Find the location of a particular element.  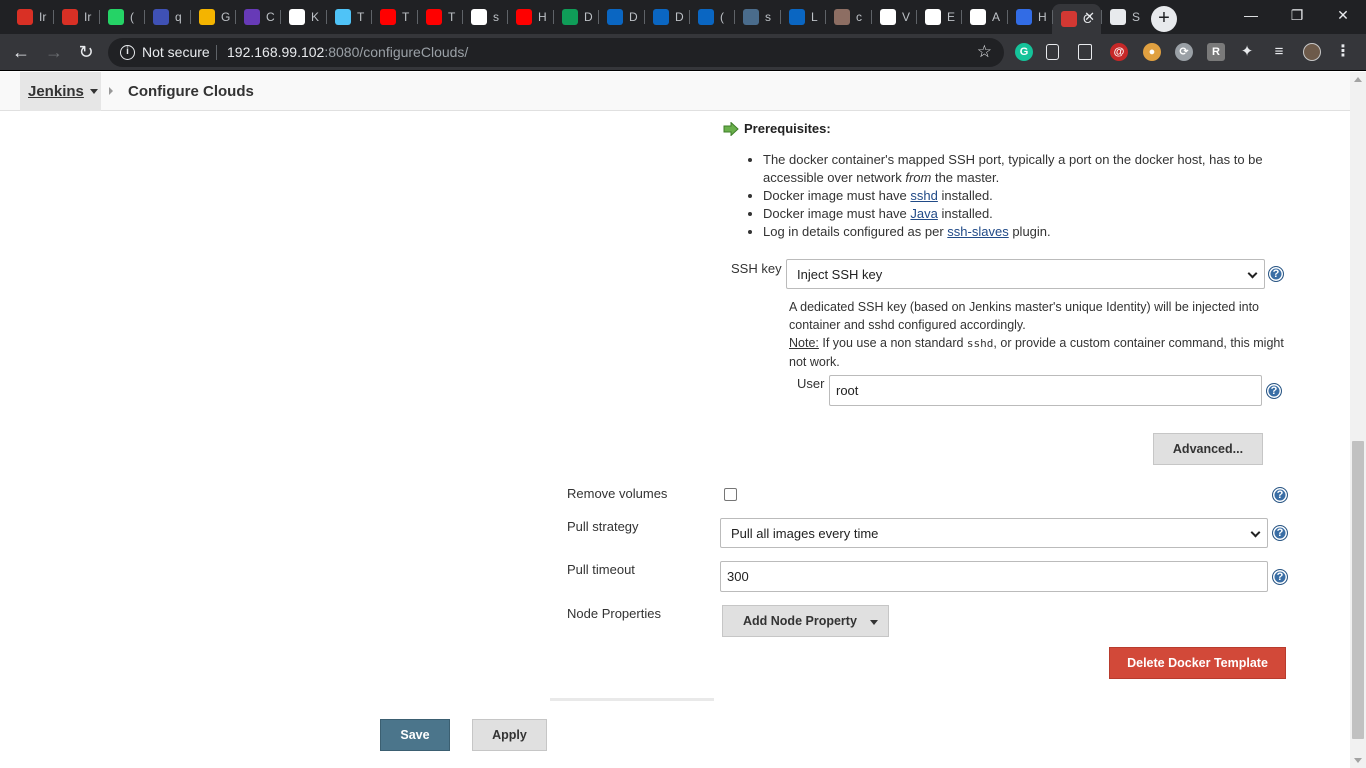

r-extension-icon: R is located at coordinates (1216, 52).